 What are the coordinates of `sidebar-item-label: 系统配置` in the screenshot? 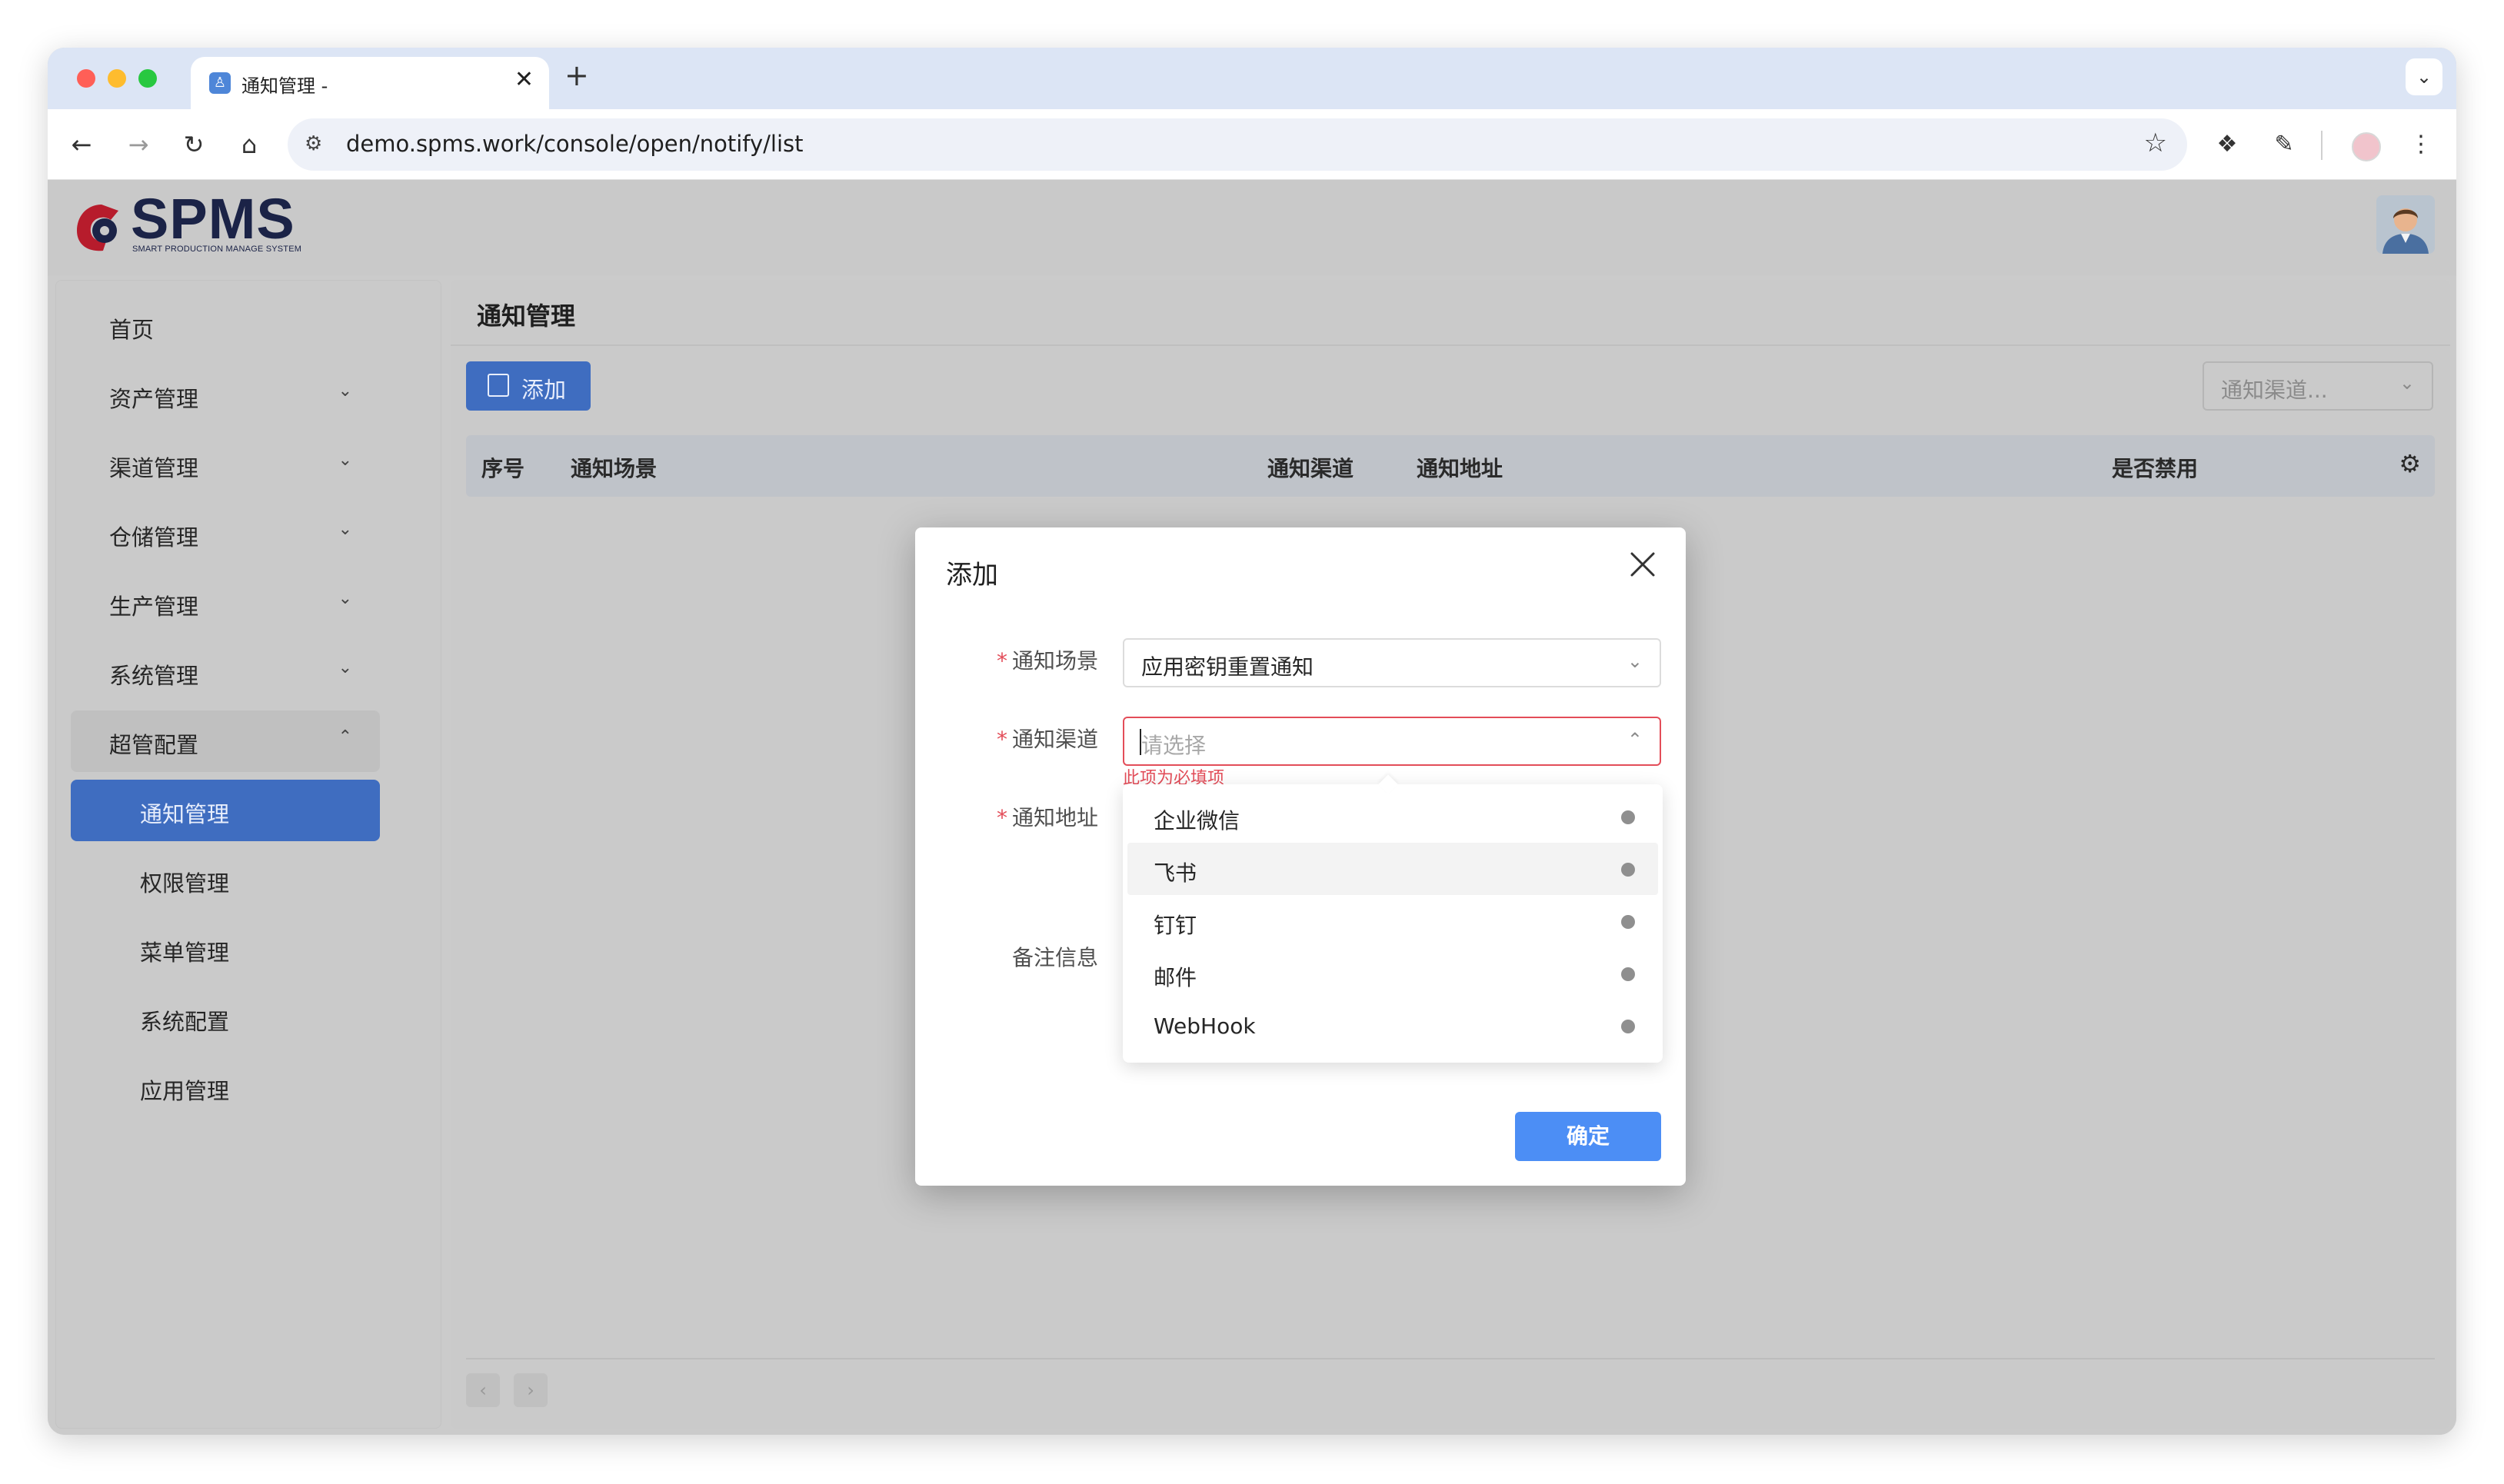 It's located at (185, 1022).